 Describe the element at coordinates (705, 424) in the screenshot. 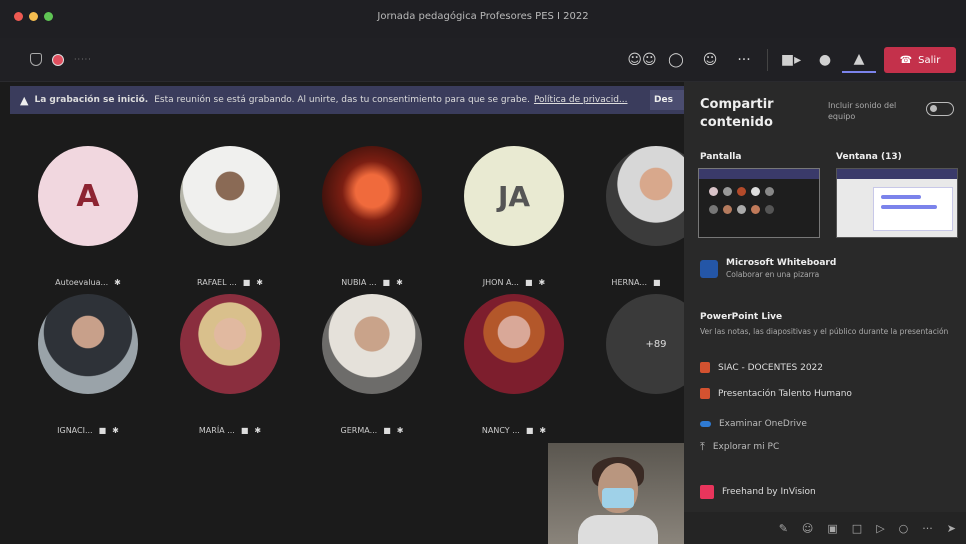

I see `onedrive-icon` at that location.